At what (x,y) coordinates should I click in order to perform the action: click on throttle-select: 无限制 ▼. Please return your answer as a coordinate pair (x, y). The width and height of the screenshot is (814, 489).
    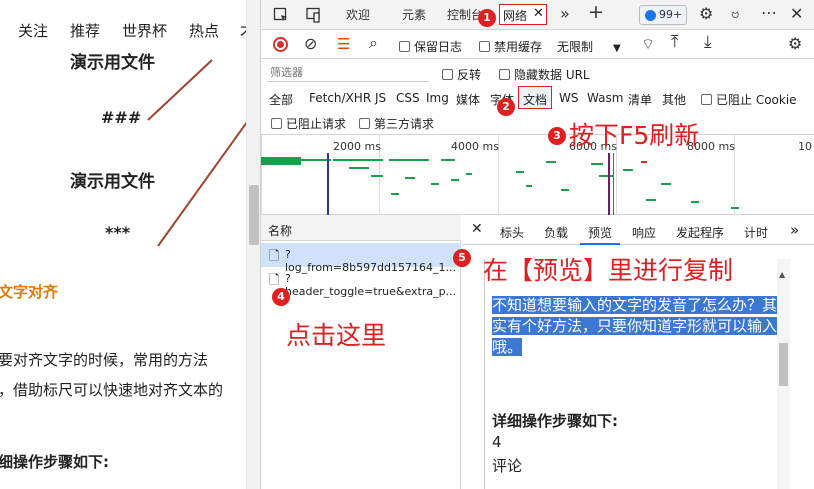
    Looking at the image, I should click on (589, 46).